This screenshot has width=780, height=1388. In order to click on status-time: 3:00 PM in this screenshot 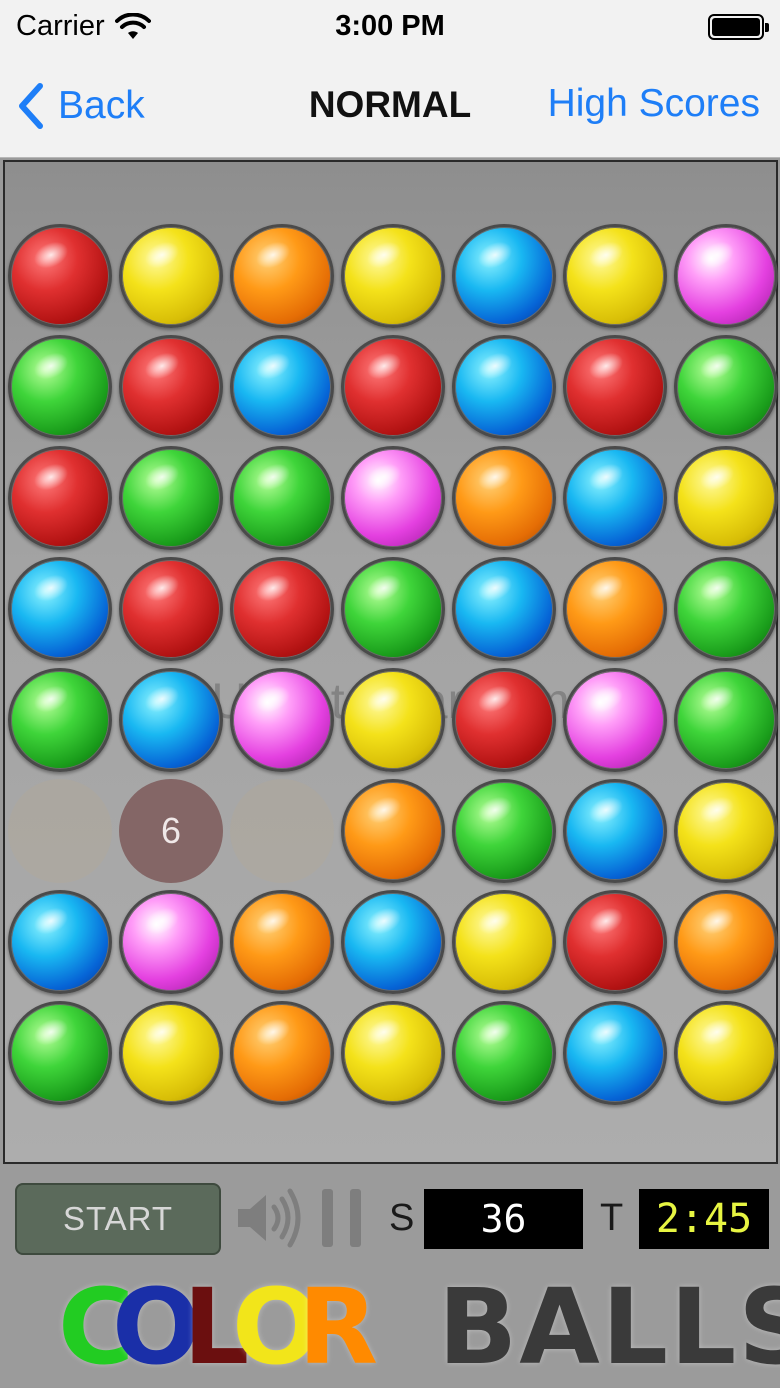, I will do `click(390, 26)`.